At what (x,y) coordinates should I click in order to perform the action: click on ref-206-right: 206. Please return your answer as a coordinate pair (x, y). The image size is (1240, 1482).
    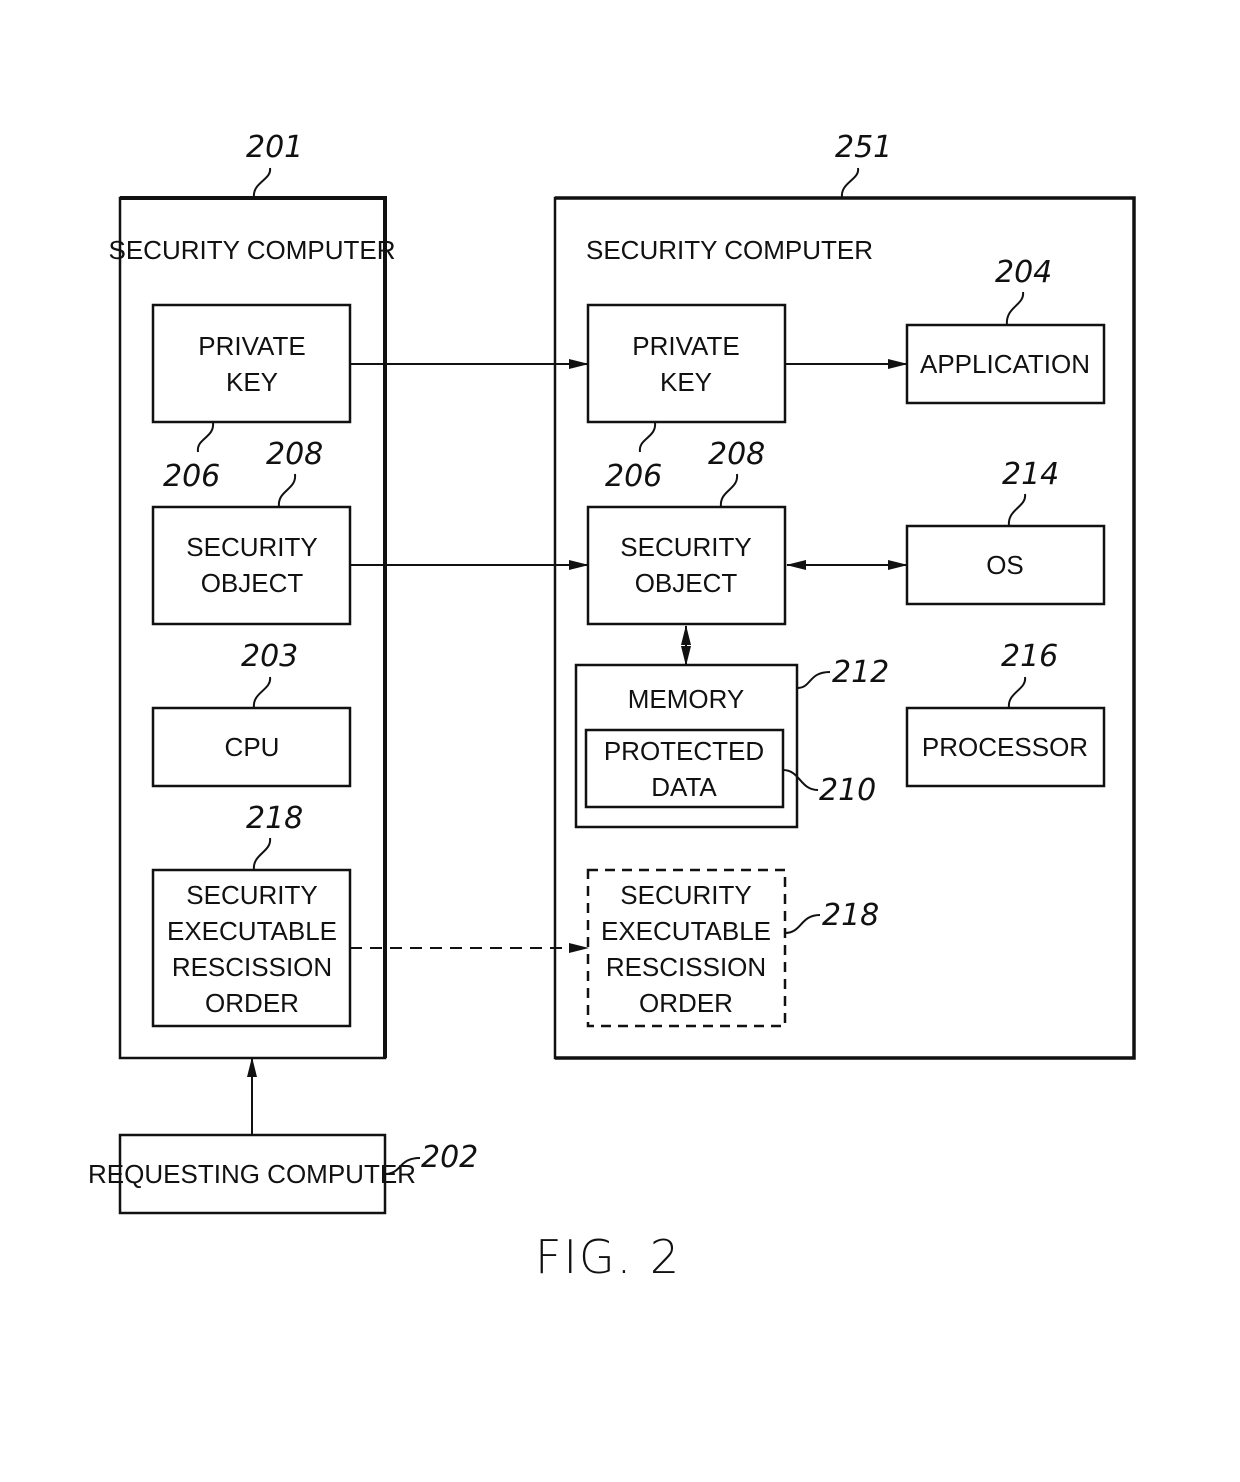
    Looking at the image, I should click on (633, 476).